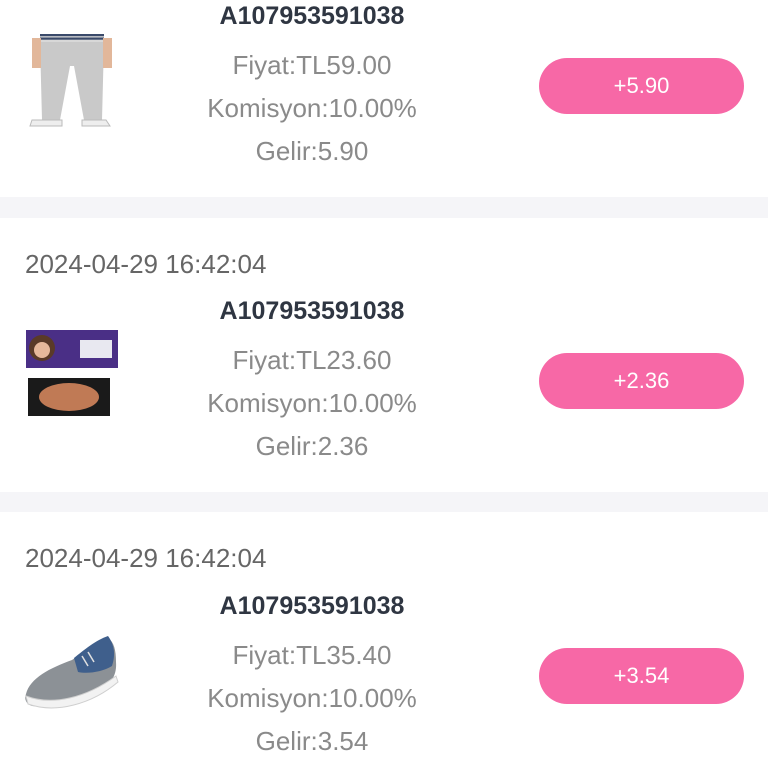 The width and height of the screenshot is (768, 768). I want to click on sneaker-icon, so click(72, 672).